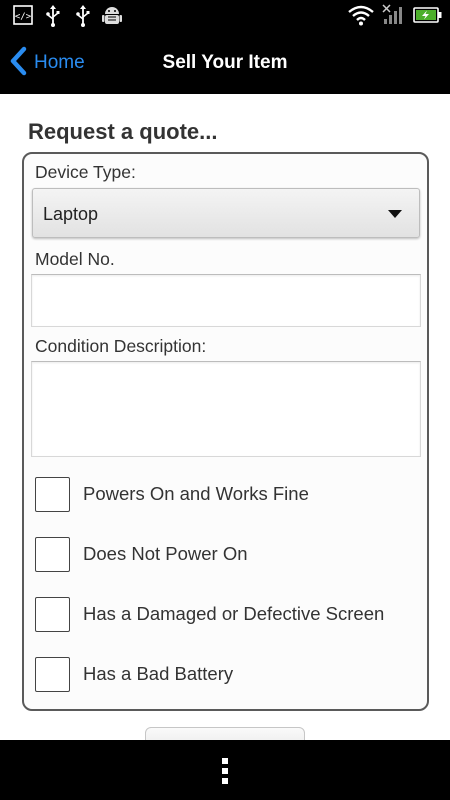 This screenshot has height=800, width=450. Describe the element at coordinates (75, 259) in the screenshot. I see `model-label: Model No.` at that location.